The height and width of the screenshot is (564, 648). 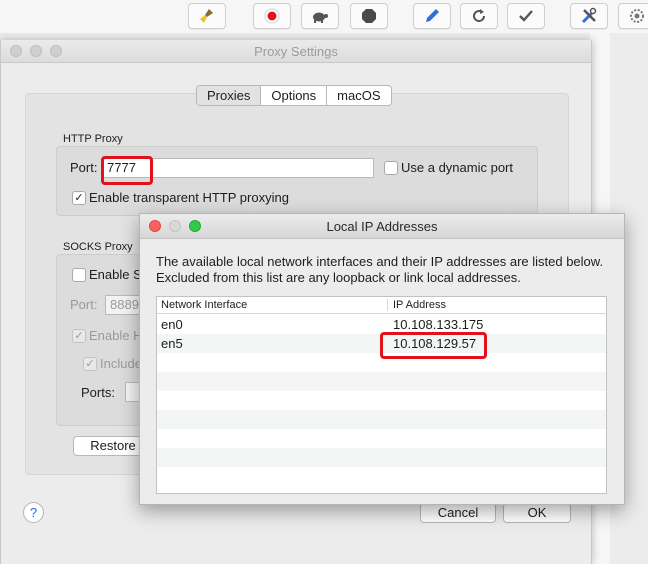 What do you see at coordinates (79, 198) in the screenshot?
I see `transparent-proxy-checkbox: ✓` at bounding box center [79, 198].